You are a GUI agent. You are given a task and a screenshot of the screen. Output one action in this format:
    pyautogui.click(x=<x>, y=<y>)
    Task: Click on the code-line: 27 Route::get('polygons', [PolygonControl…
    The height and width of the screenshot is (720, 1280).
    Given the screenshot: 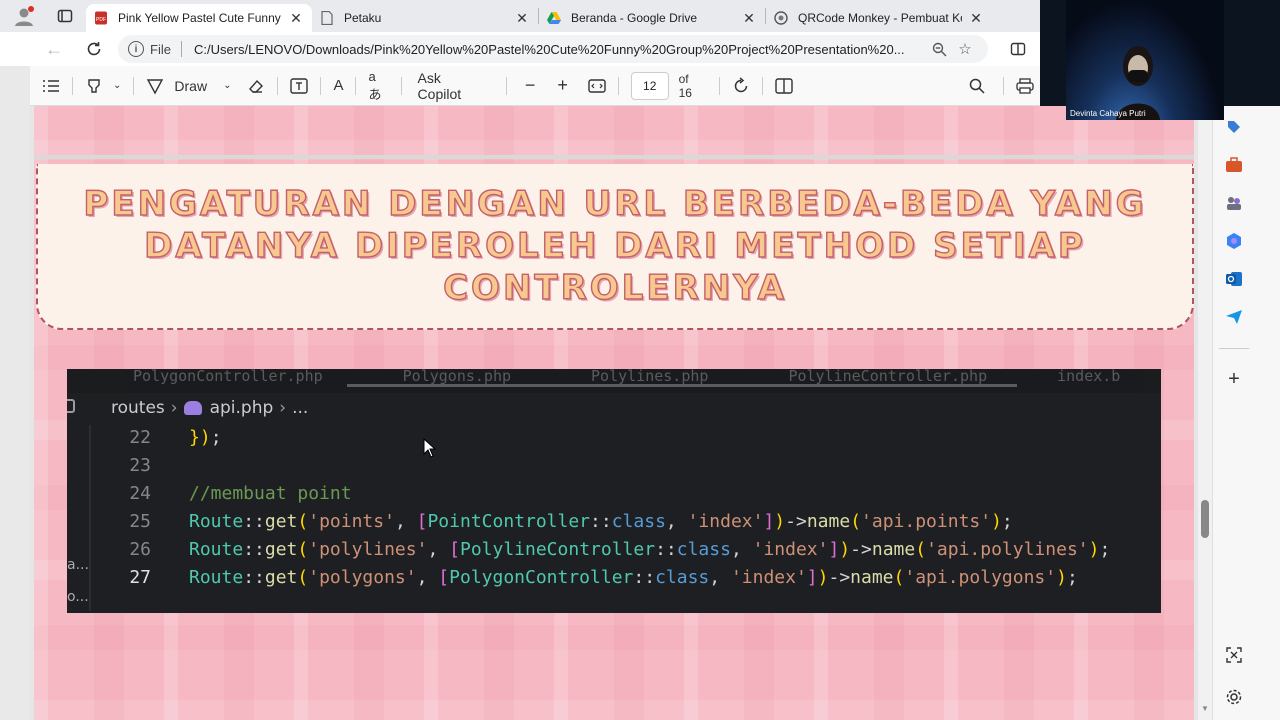 What is the action you would take?
    pyautogui.click(x=572, y=577)
    